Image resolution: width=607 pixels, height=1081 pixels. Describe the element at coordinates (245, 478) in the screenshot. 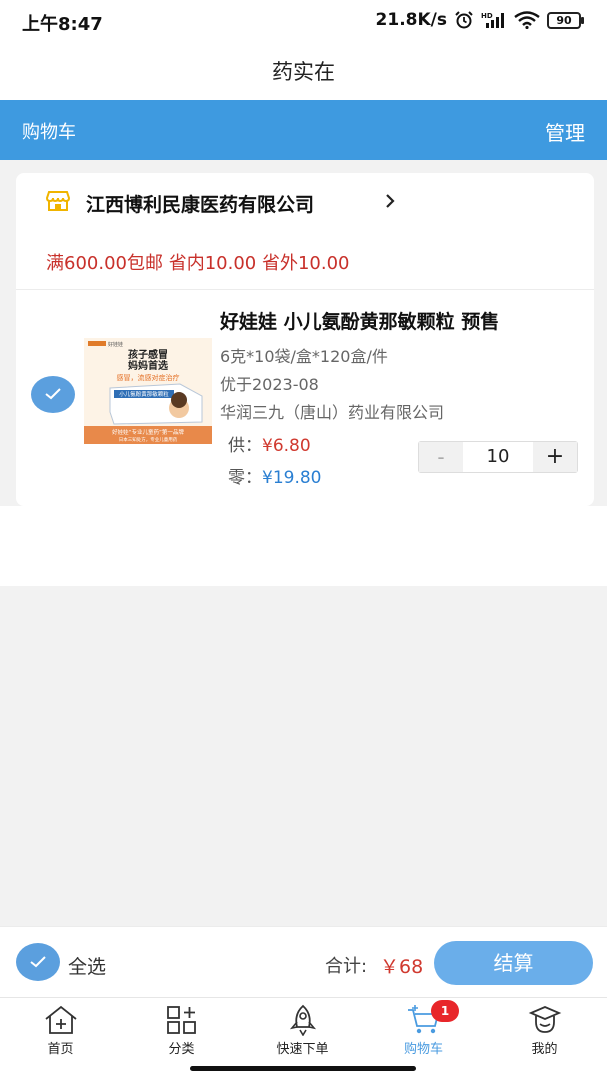

I see `retail-price-label: 零：` at that location.